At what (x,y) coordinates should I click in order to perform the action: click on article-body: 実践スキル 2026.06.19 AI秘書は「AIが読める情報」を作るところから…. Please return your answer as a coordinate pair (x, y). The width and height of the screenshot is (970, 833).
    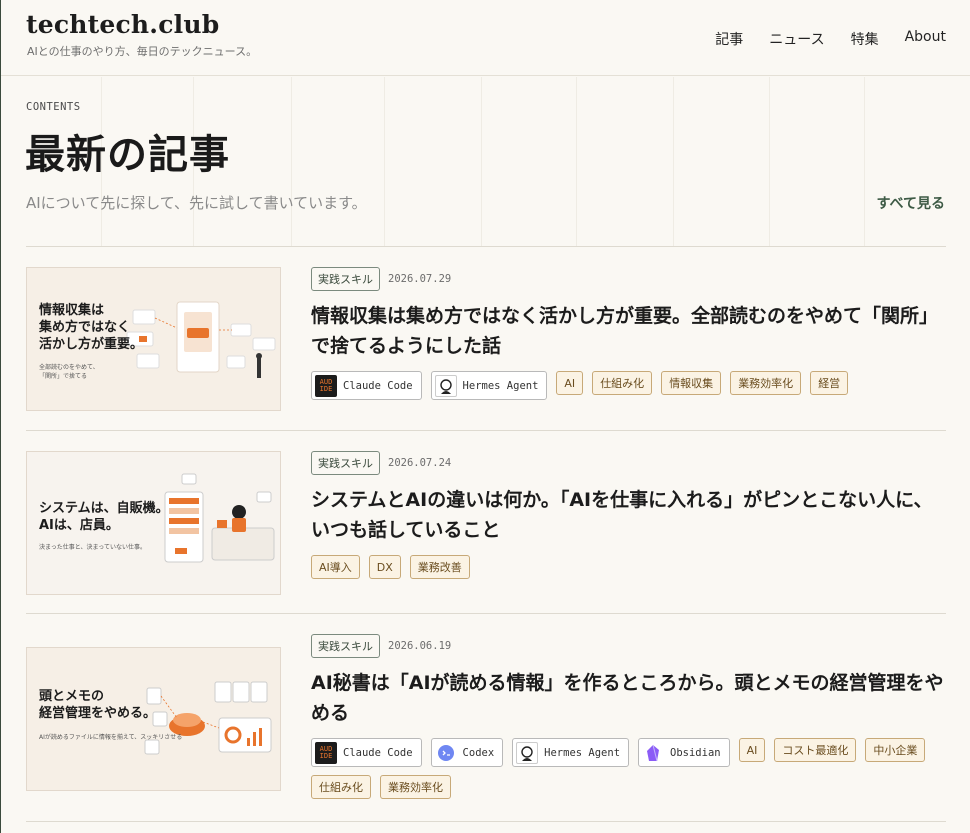
    Looking at the image, I should click on (628, 716).